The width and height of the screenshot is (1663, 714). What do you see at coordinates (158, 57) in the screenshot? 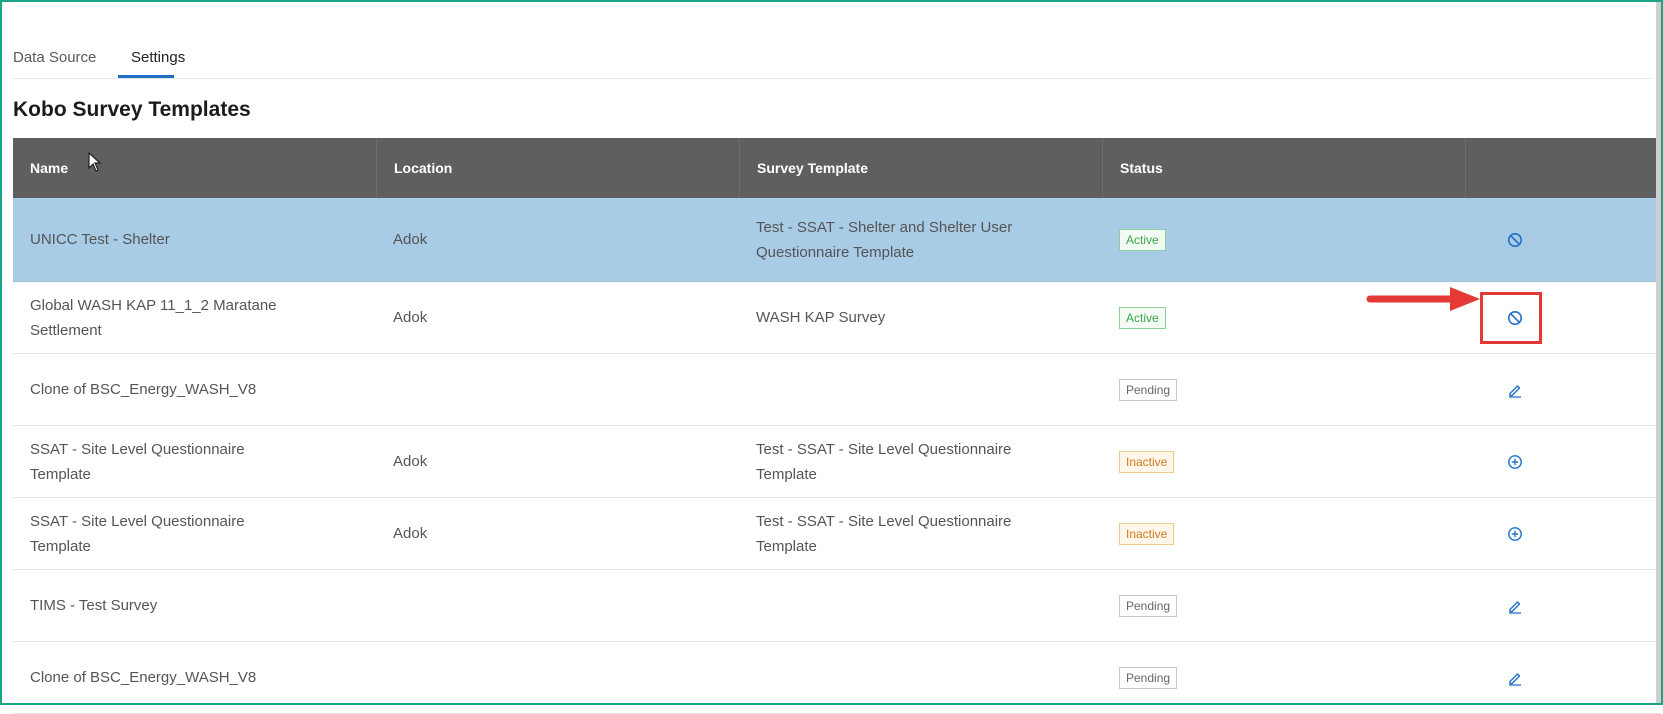
I see `tab-settings: Settings` at bounding box center [158, 57].